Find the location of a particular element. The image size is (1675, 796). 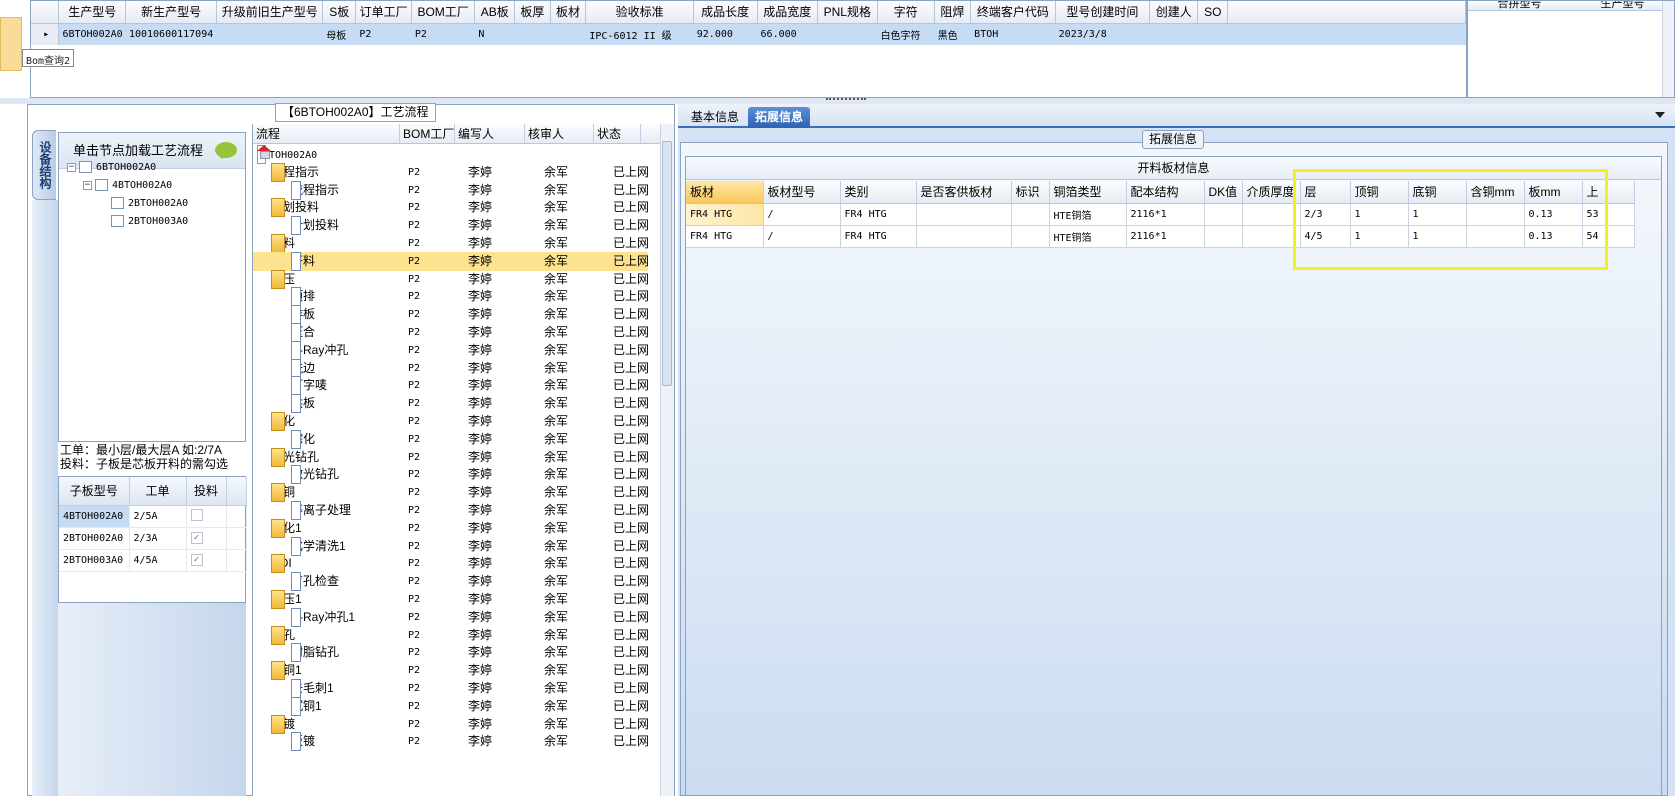

writer: 李婷 is located at coordinates (480, 741).